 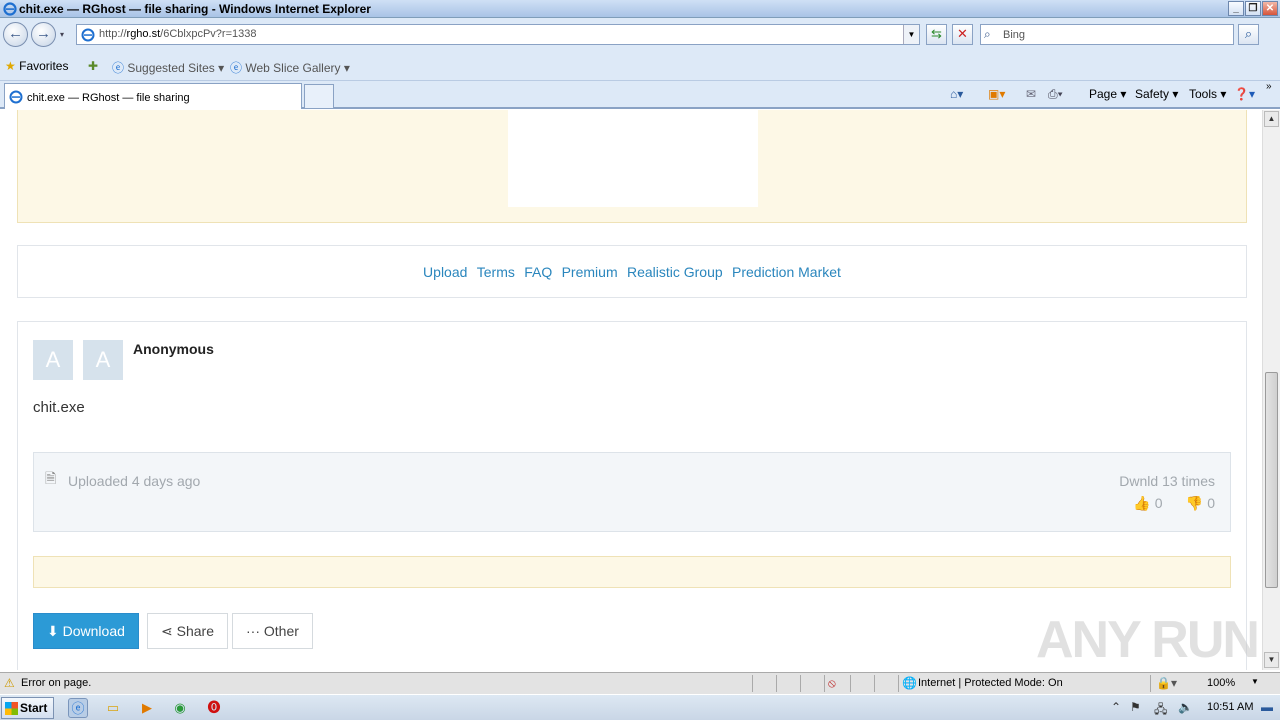 I want to click on compatibility-view-button: ⇆, so click(x=936, y=34).